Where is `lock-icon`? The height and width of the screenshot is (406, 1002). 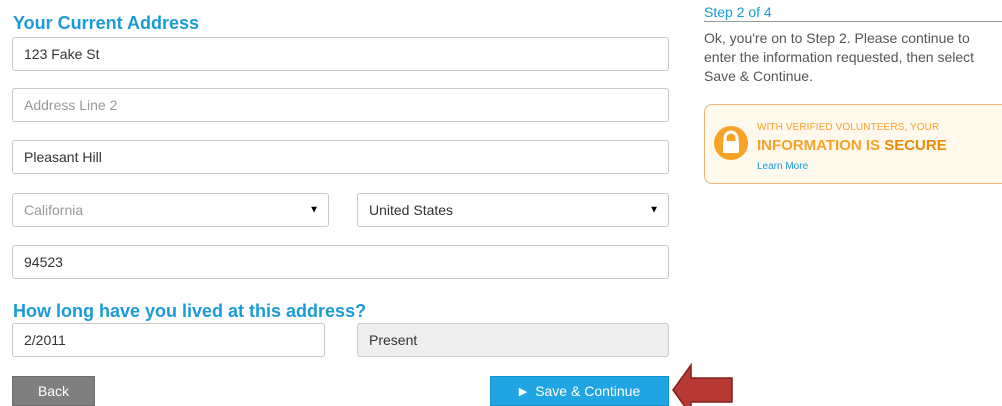 lock-icon is located at coordinates (731, 143).